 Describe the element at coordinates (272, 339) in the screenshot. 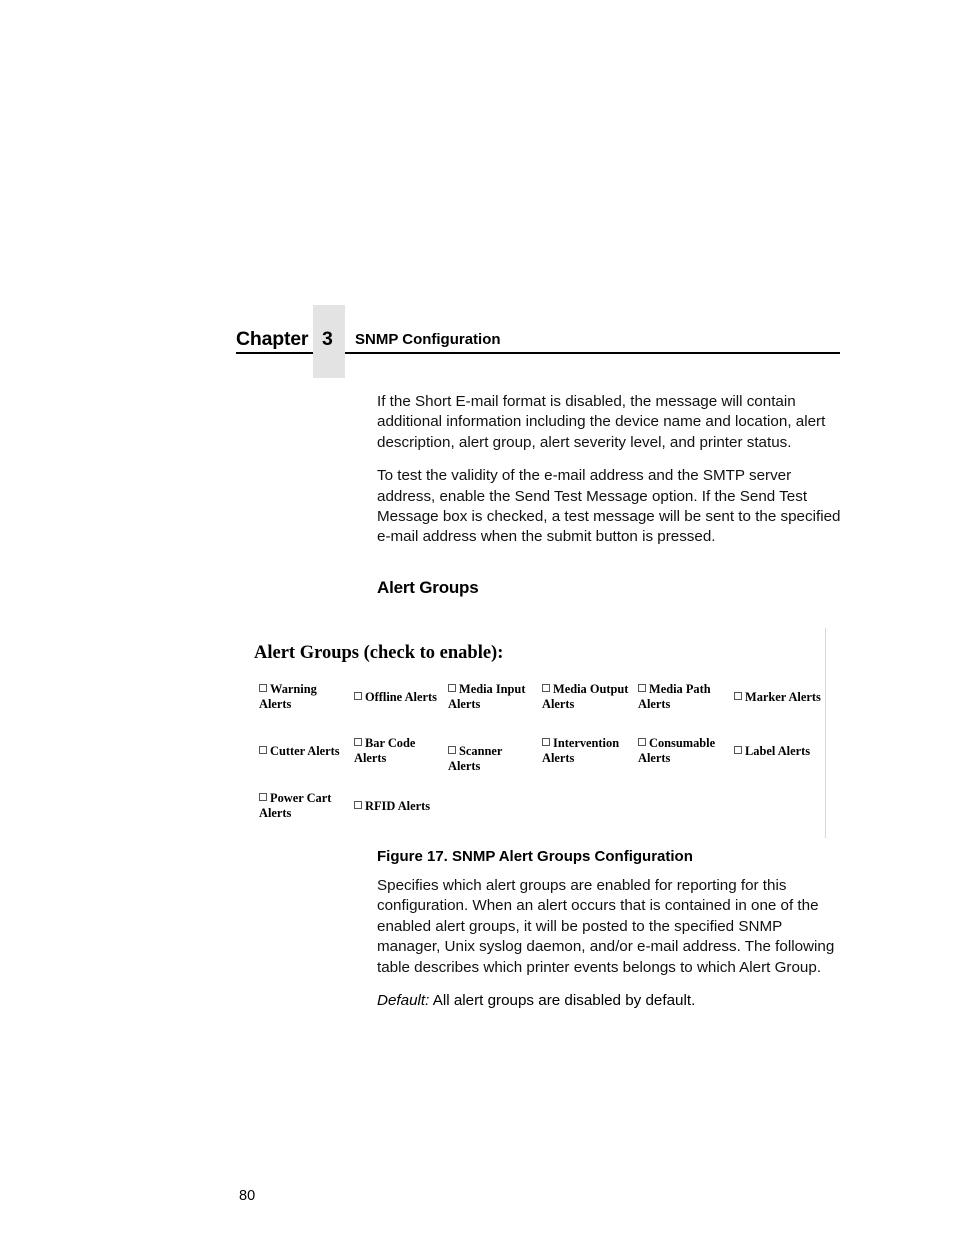

I see `chapter-label: Chapter` at that location.